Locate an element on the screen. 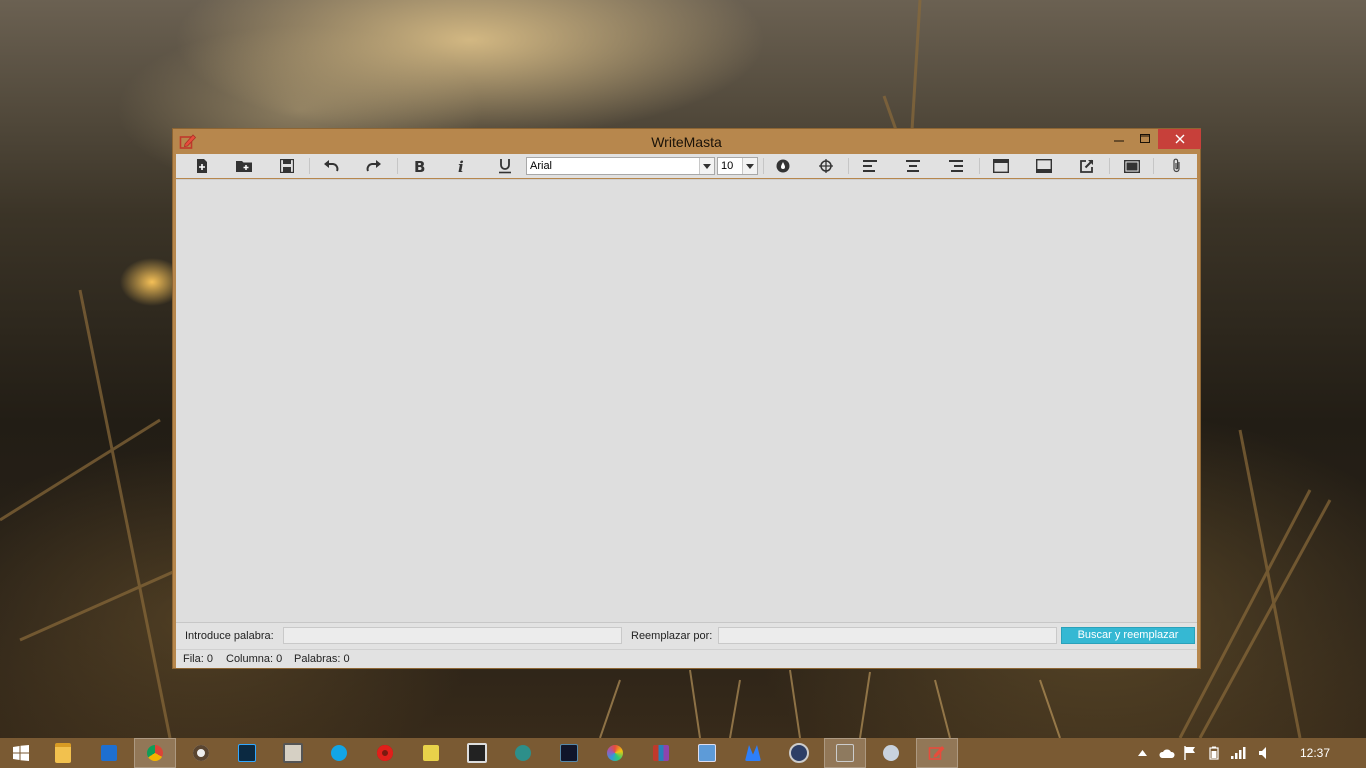  window-top-button is located at coordinates (1001, 166).